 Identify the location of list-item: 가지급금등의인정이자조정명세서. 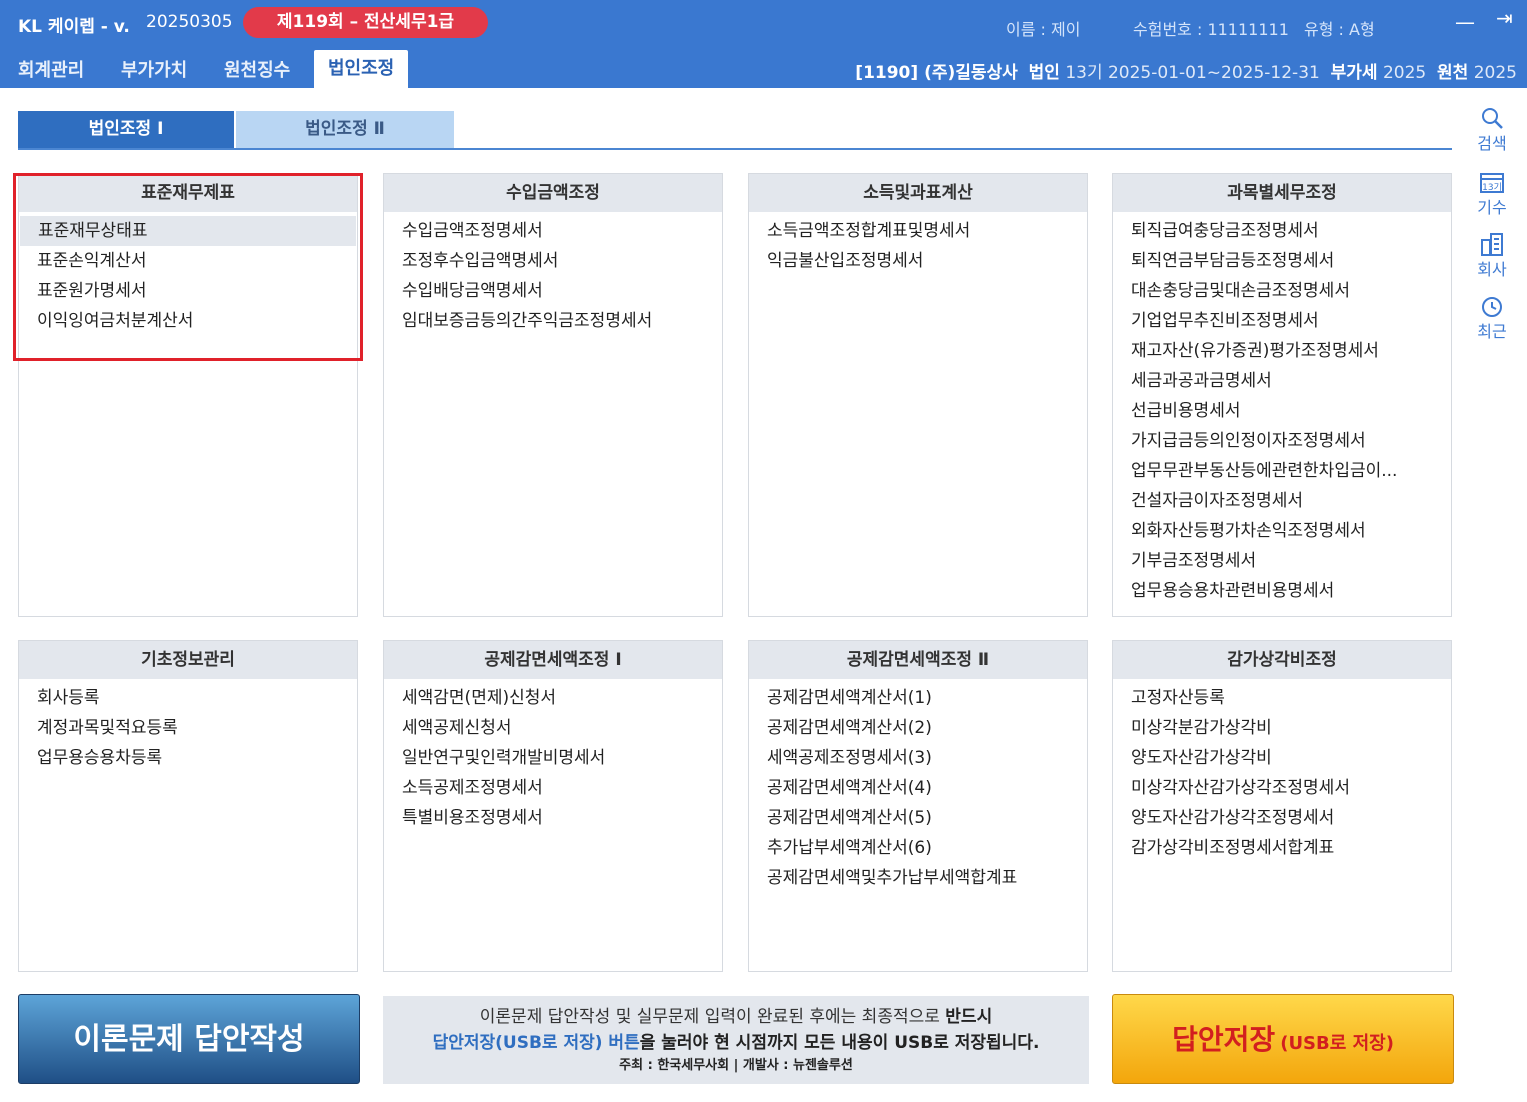
(1282, 441).